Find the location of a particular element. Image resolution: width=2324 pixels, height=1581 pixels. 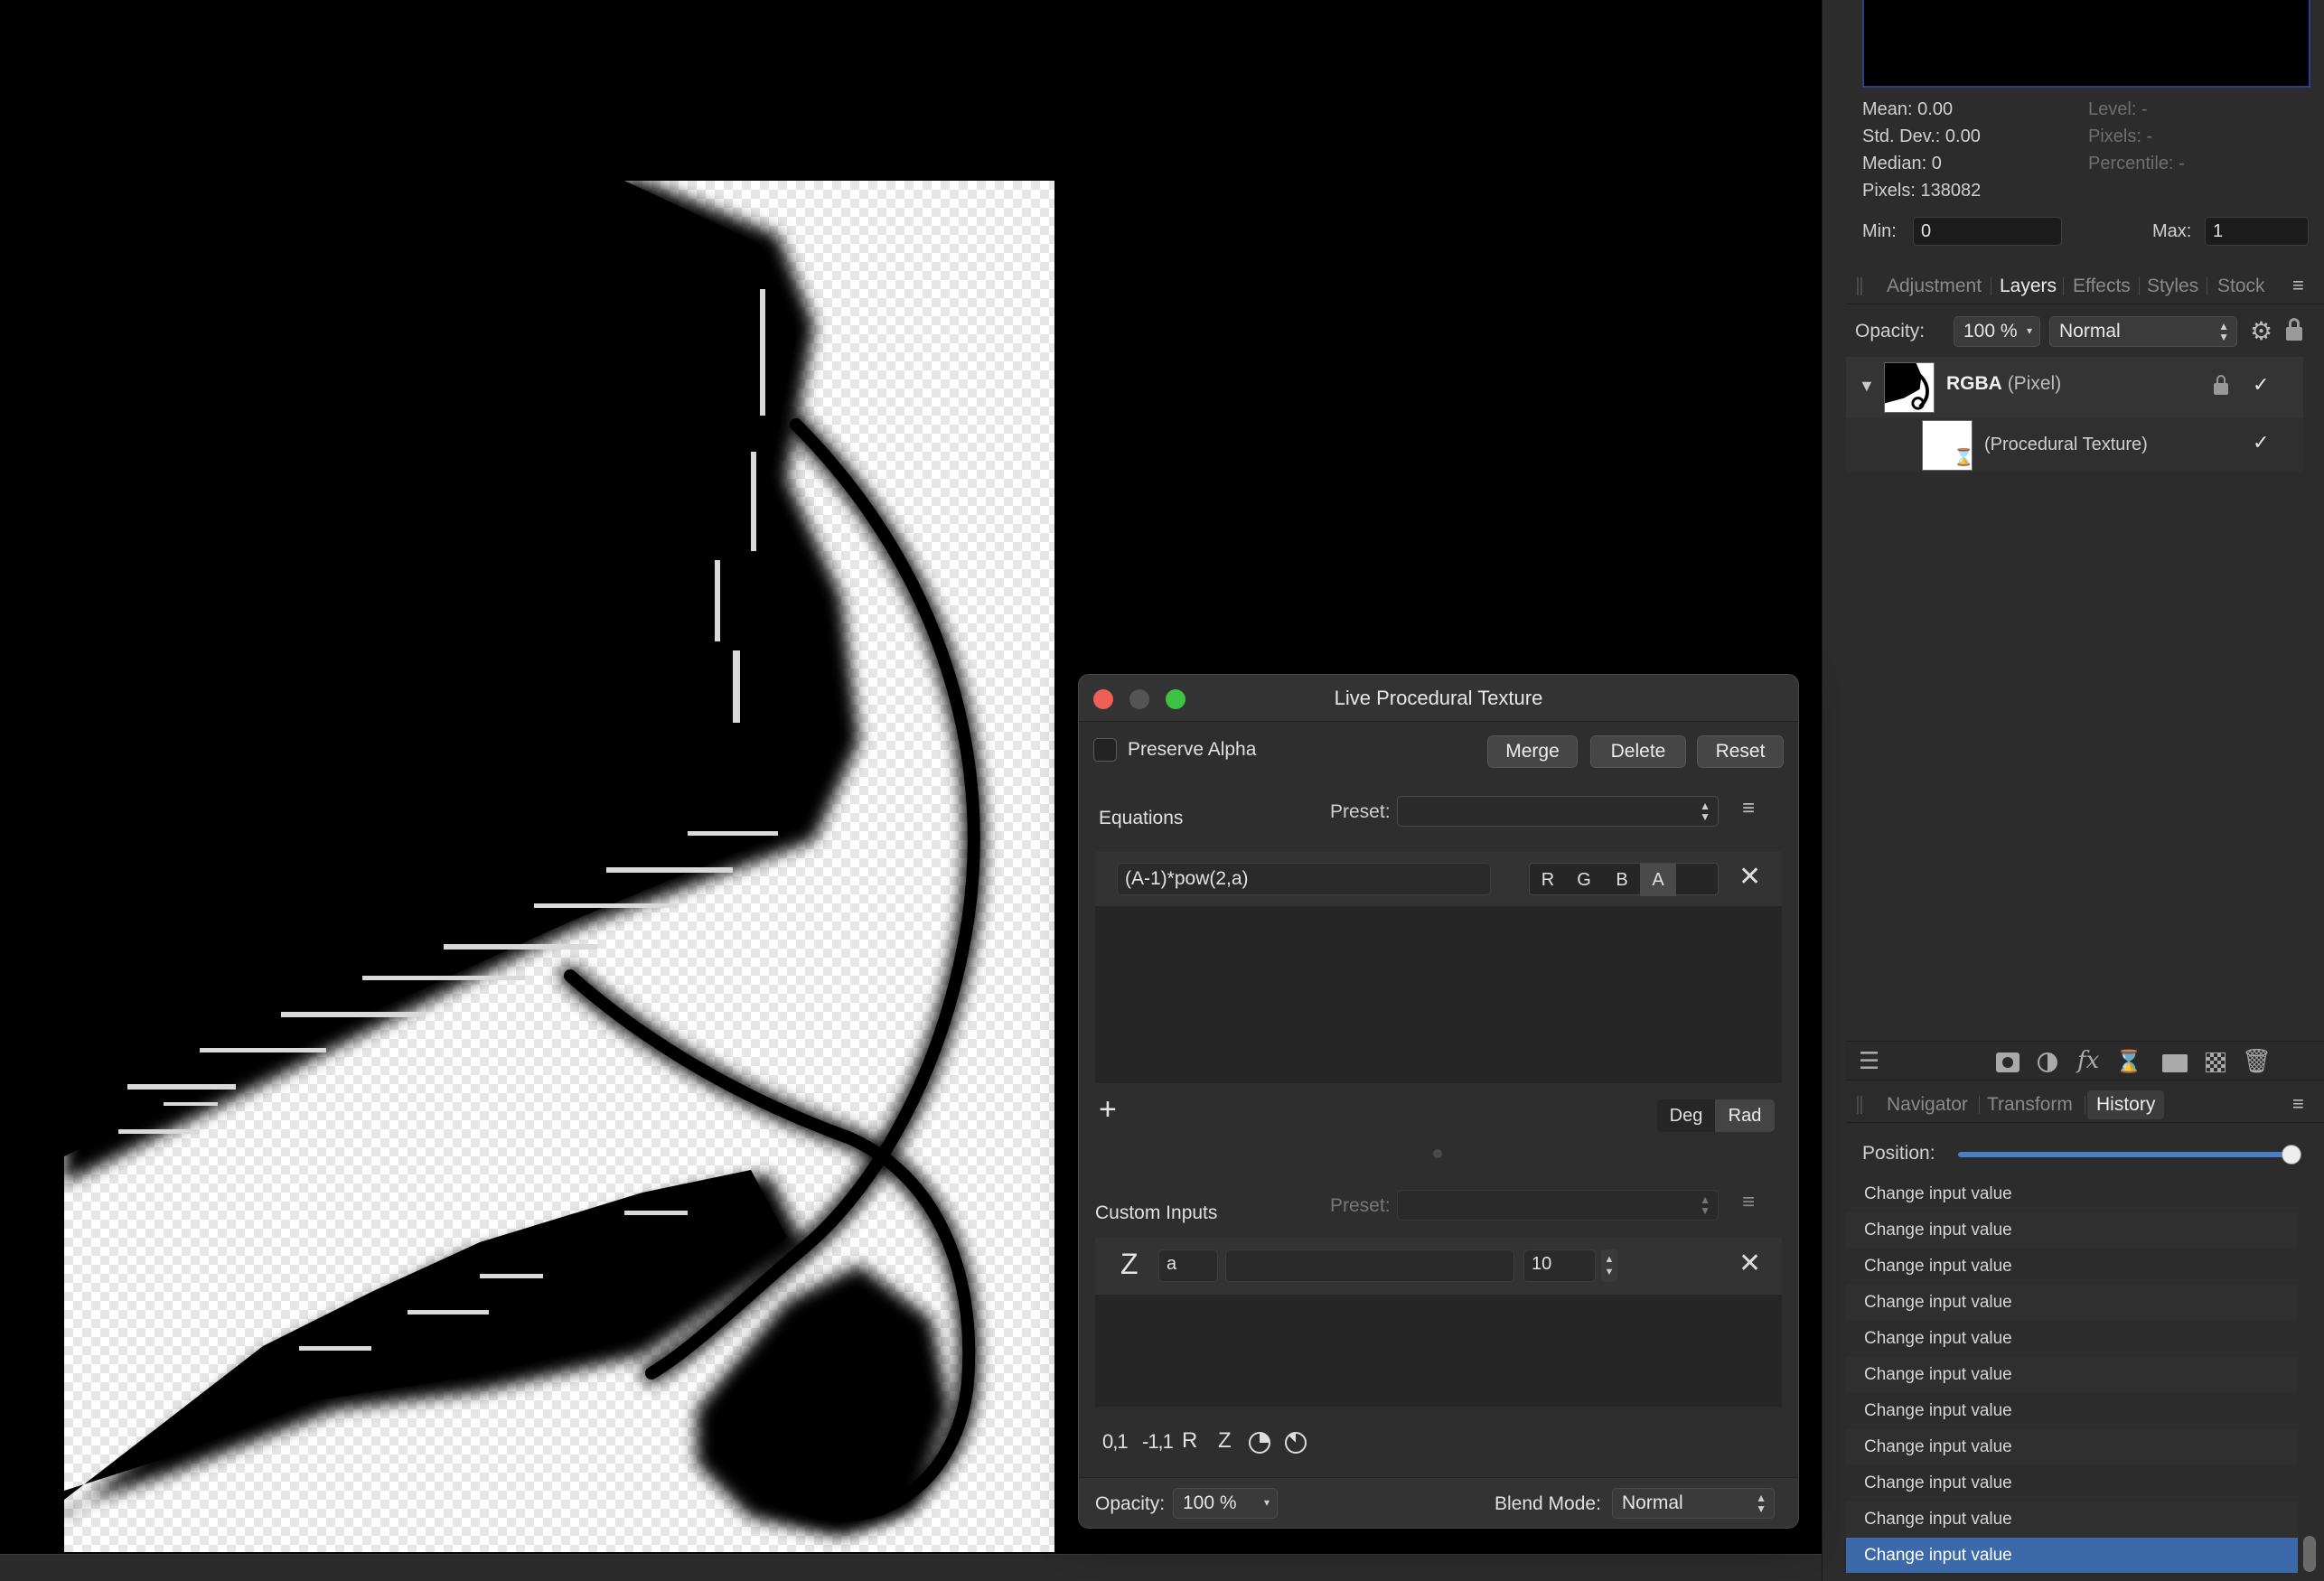

histogram-pixels: Pixels: 138082 is located at coordinates (1922, 191).